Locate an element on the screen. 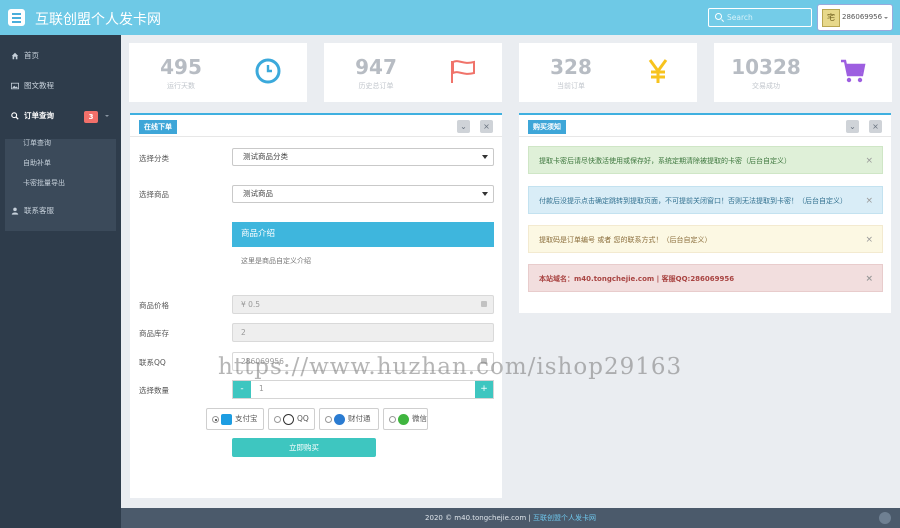 Image resolution: width=900 pixels, height=528 pixels. product-intro-header: 商品介绍 is located at coordinates (363, 234).